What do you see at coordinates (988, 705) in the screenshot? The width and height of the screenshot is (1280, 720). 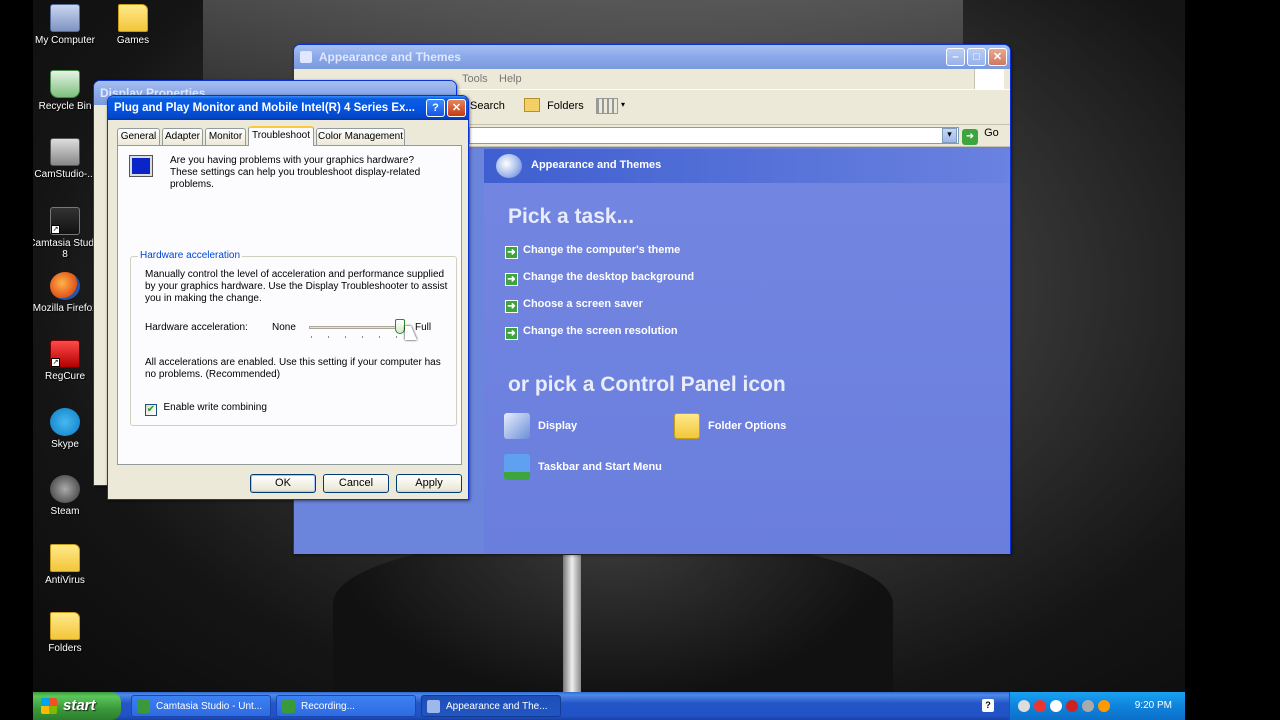 I see `help-icon: ?` at bounding box center [988, 705].